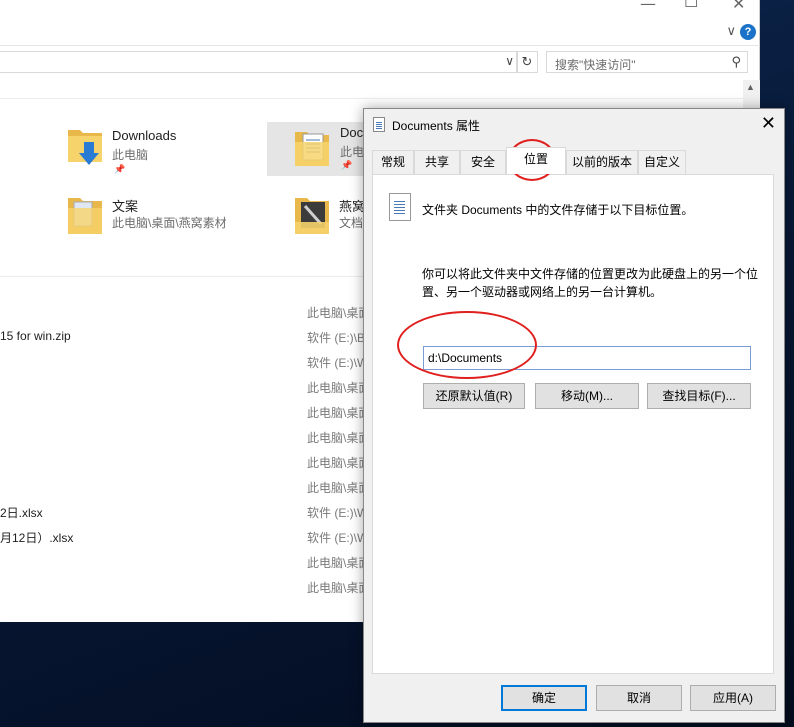 The height and width of the screenshot is (727, 794). Describe the element at coordinates (639, 698) in the screenshot. I see `cancel-button: 取消` at that location.